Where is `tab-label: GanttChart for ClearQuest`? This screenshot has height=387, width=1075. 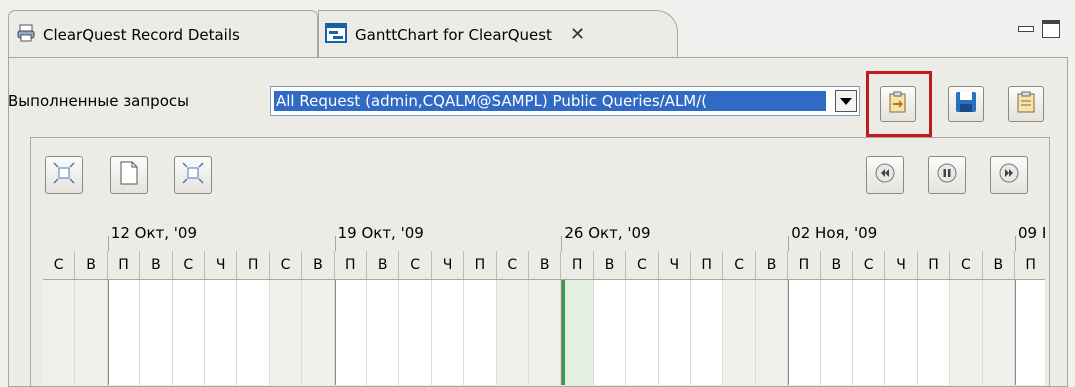 tab-label: GanttChart for ClearQuest is located at coordinates (453, 34).